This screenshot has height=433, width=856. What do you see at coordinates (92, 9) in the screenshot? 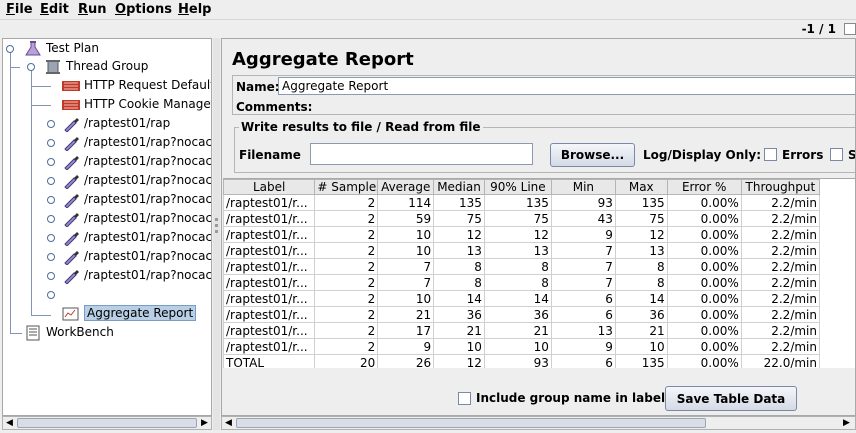
I see `menu-run: Run` at bounding box center [92, 9].